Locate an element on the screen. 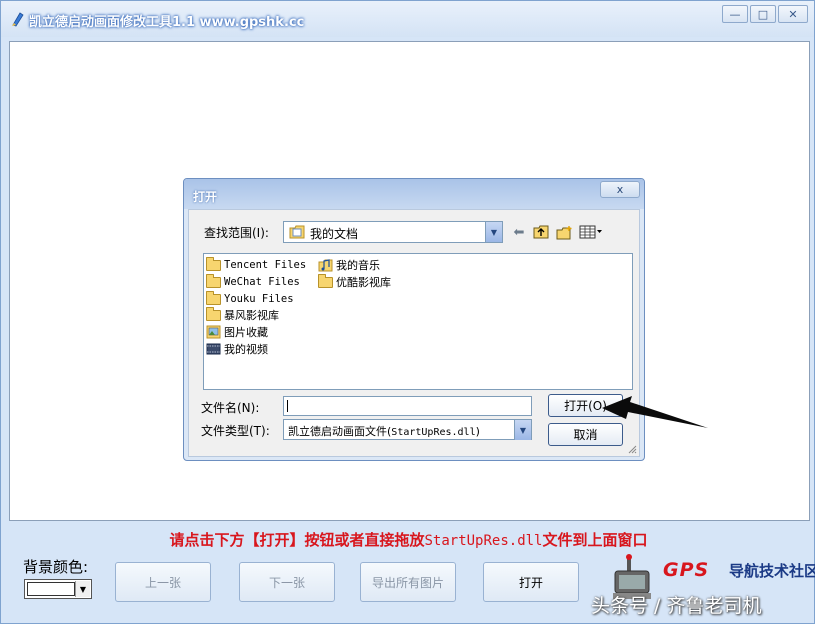 The height and width of the screenshot is (624, 815). export-all-images-button: 导出所有图片 is located at coordinates (408, 582).